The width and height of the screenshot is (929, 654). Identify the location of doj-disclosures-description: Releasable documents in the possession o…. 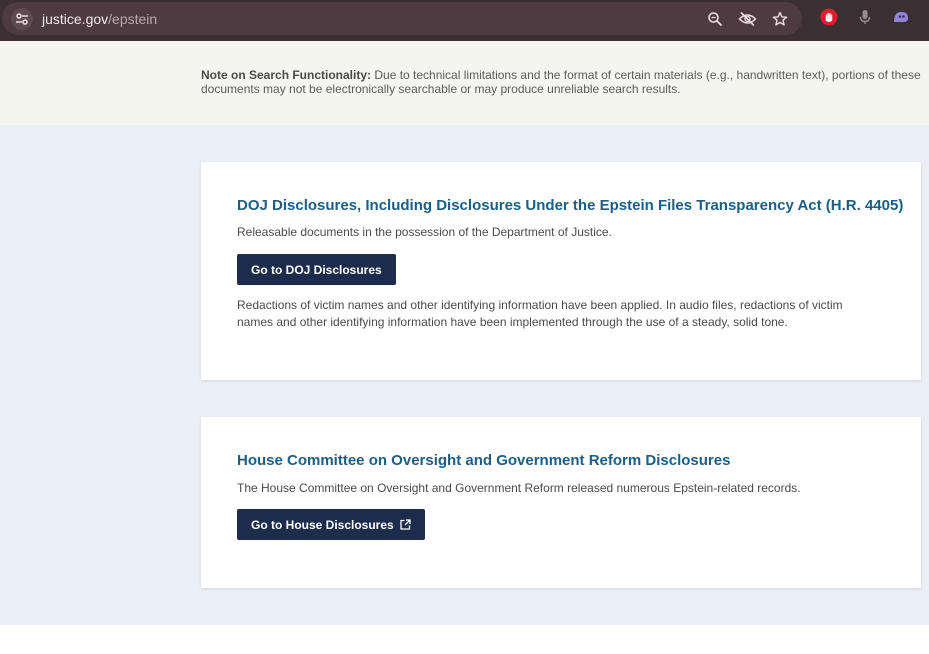
(424, 232).